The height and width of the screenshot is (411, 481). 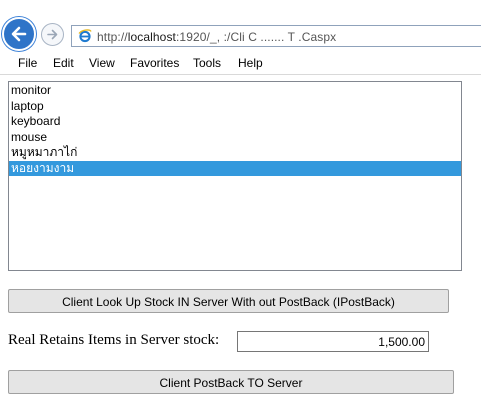 I want to click on menu-file: File, so click(x=27, y=63).